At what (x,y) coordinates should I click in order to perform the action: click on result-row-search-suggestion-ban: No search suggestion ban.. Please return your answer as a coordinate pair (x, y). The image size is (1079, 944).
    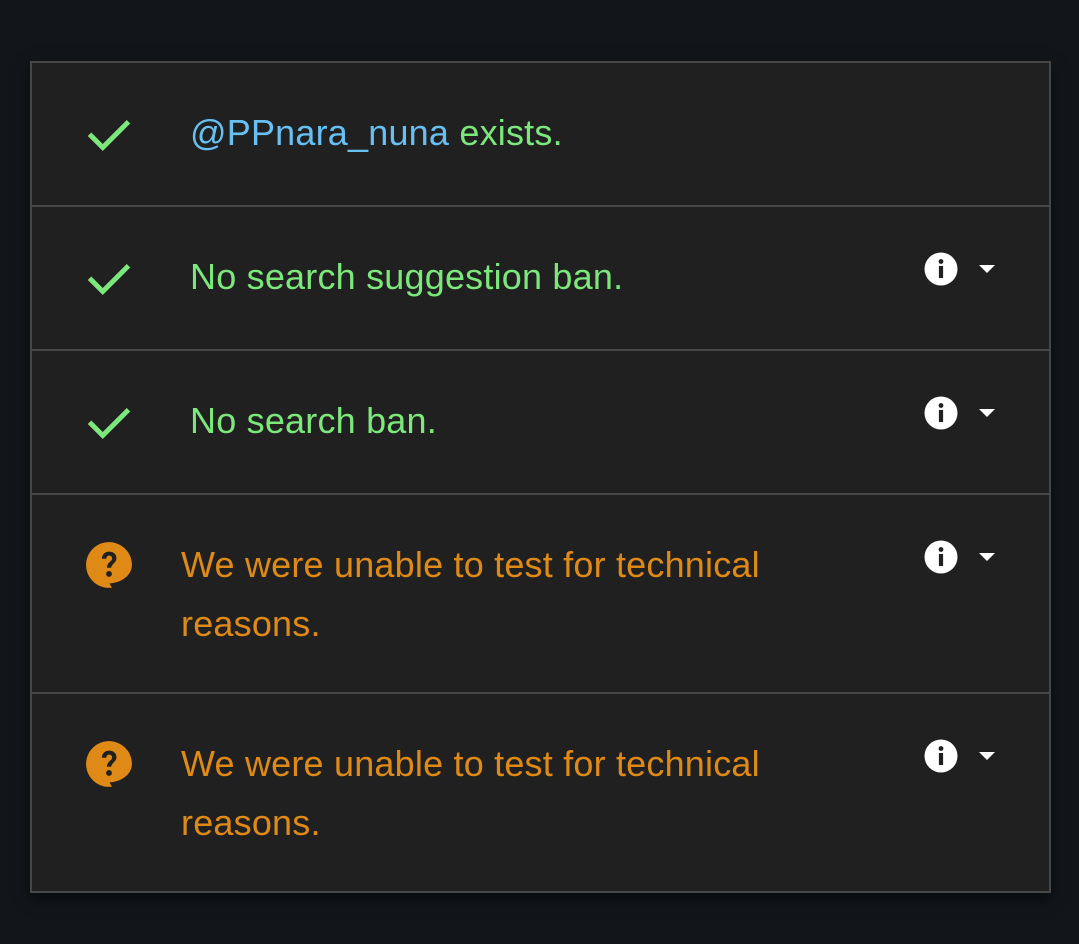
    Looking at the image, I should click on (540, 279).